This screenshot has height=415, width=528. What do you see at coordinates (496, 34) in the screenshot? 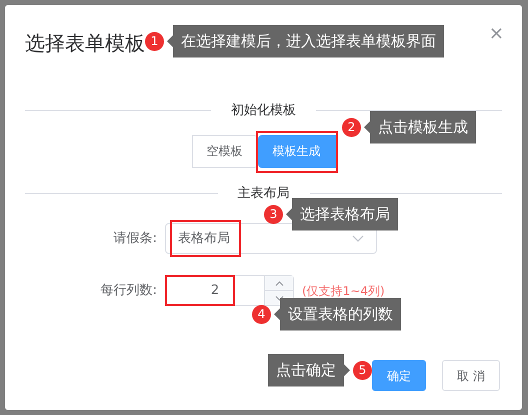
I see `close-button: ×` at bounding box center [496, 34].